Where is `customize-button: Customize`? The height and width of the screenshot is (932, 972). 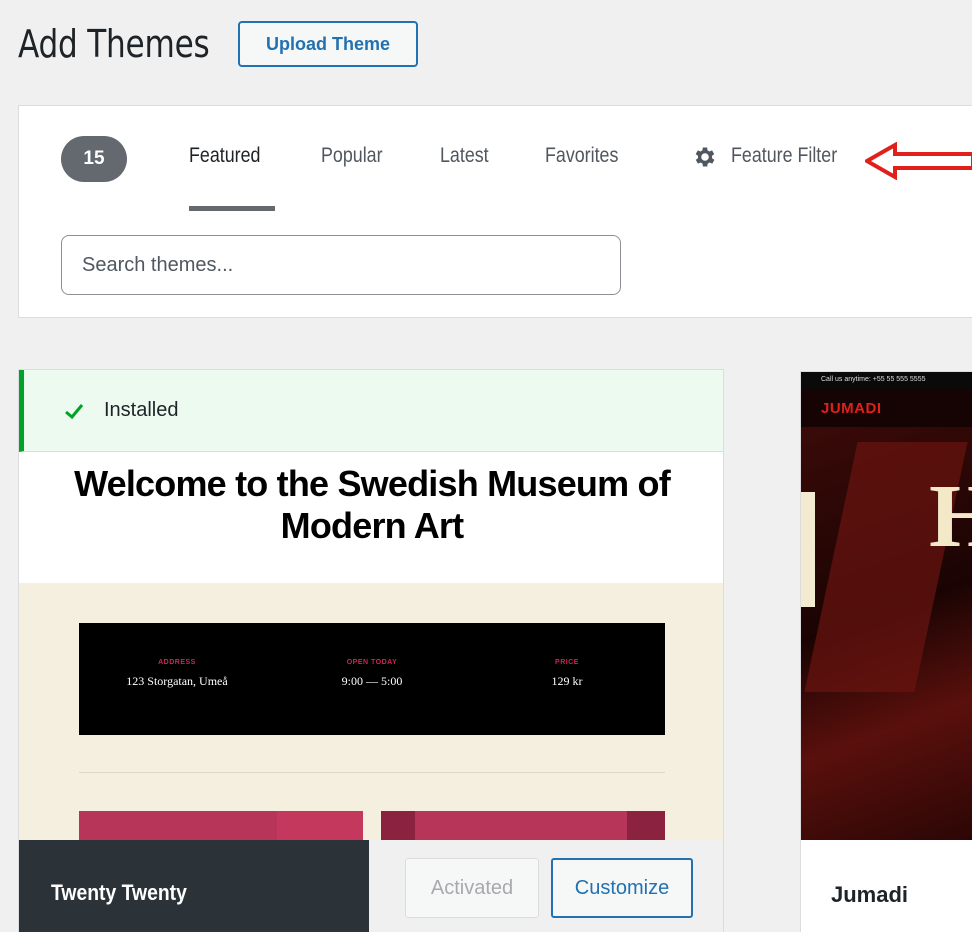
customize-button: Customize is located at coordinates (622, 888).